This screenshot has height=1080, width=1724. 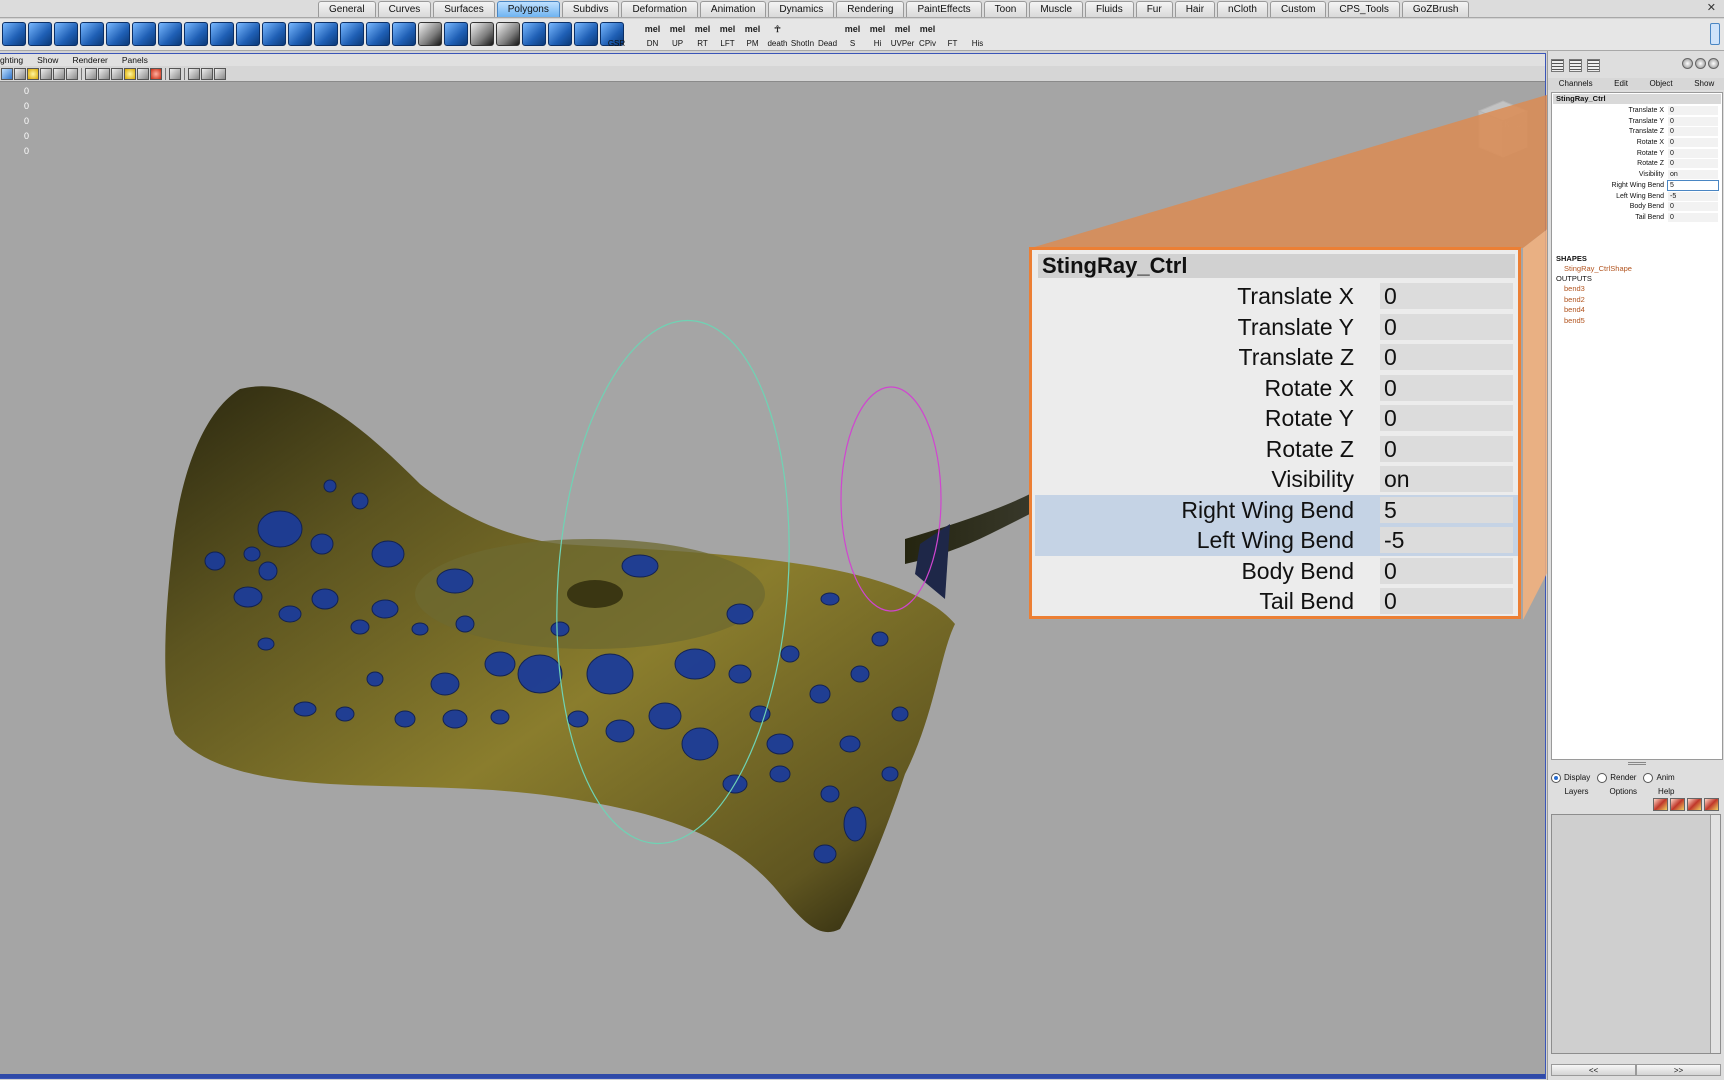 What do you see at coordinates (616, 34) in the screenshot?
I see `gsr-button: GSR` at bounding box center [616, 34].